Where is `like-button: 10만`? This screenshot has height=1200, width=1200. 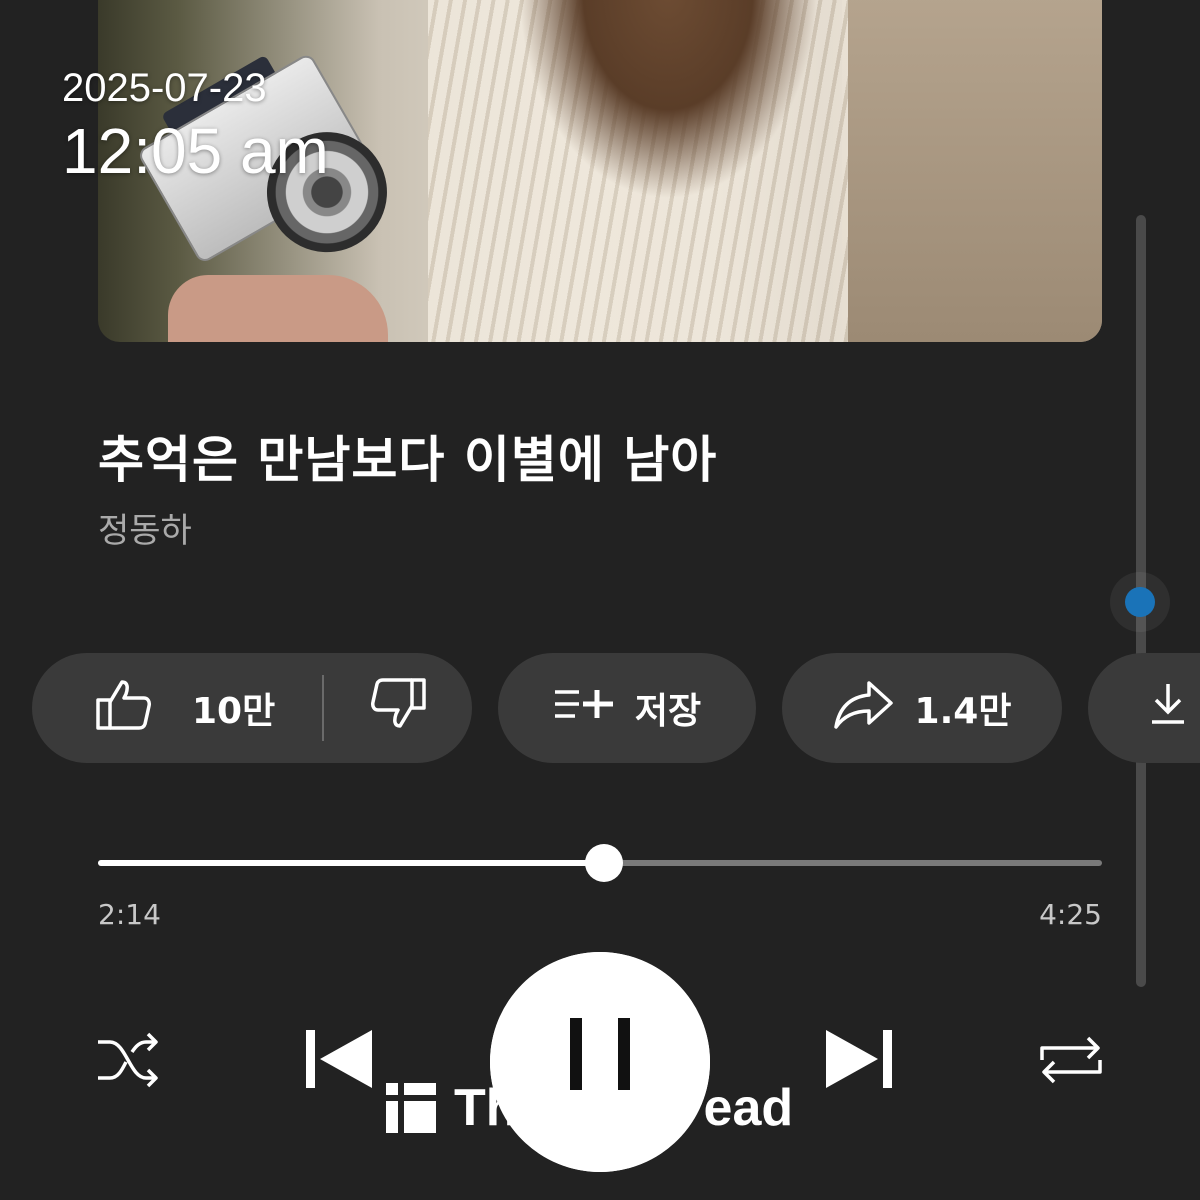
like-button: 10만 is located at coordinates (177, 708).